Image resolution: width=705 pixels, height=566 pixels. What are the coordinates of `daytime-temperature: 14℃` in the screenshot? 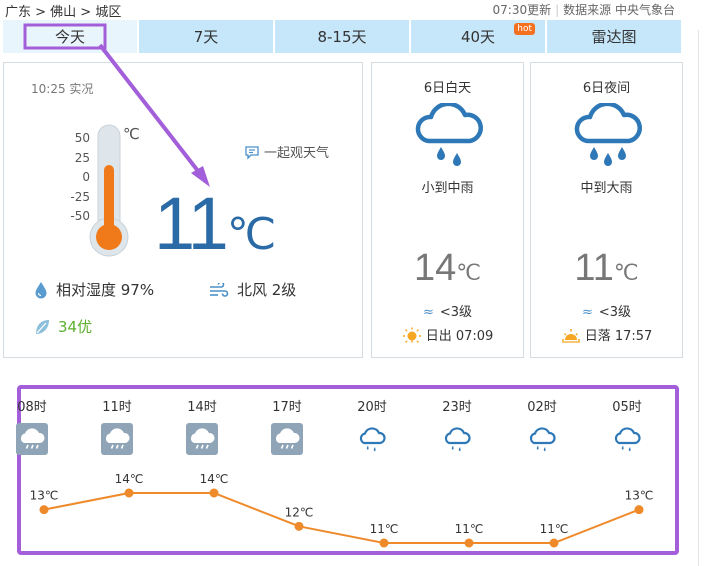 It's located at (447, 268).